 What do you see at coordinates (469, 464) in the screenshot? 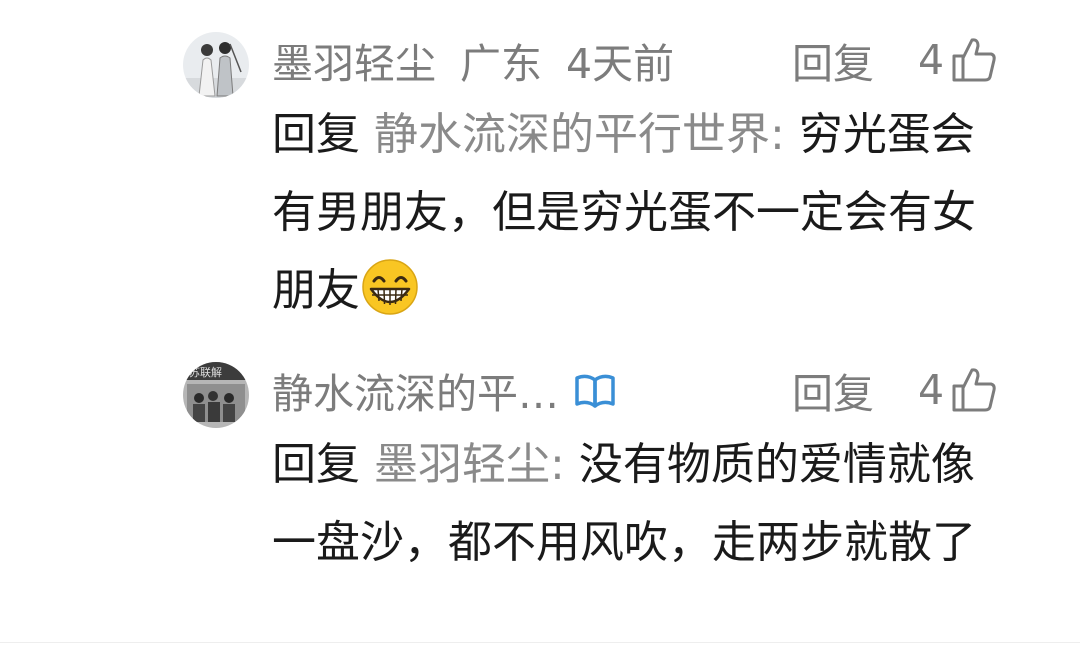
I see `reply-target: 墨羽轻尘:` at bounding box center [469, 464].